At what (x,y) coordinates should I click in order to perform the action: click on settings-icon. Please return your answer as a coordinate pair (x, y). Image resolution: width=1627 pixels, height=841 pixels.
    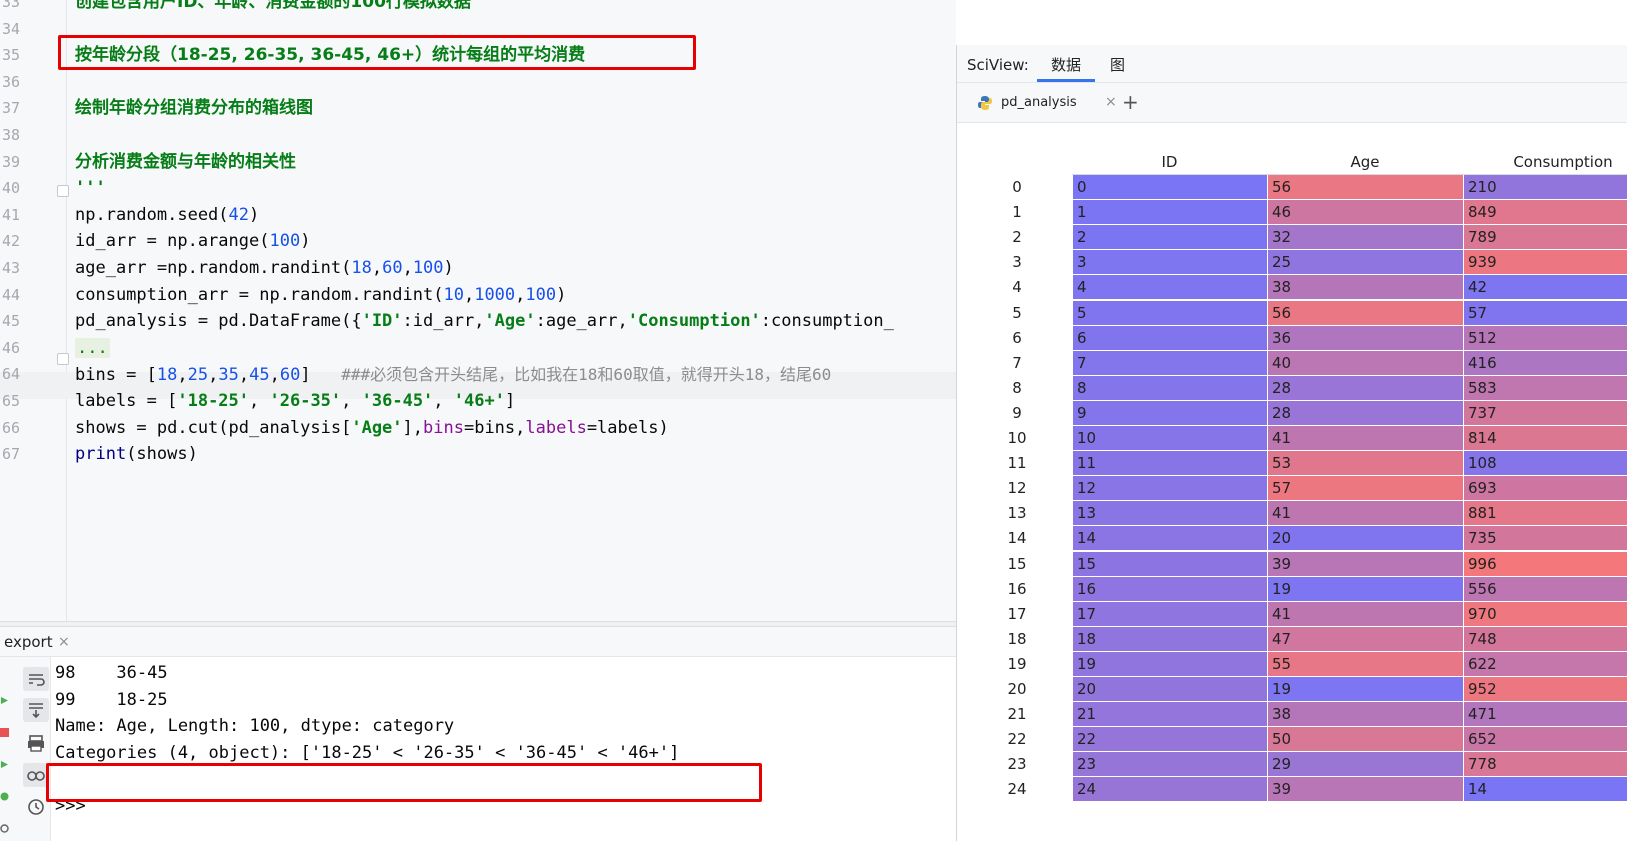
    Looking at the image, I should click on (4, 828).